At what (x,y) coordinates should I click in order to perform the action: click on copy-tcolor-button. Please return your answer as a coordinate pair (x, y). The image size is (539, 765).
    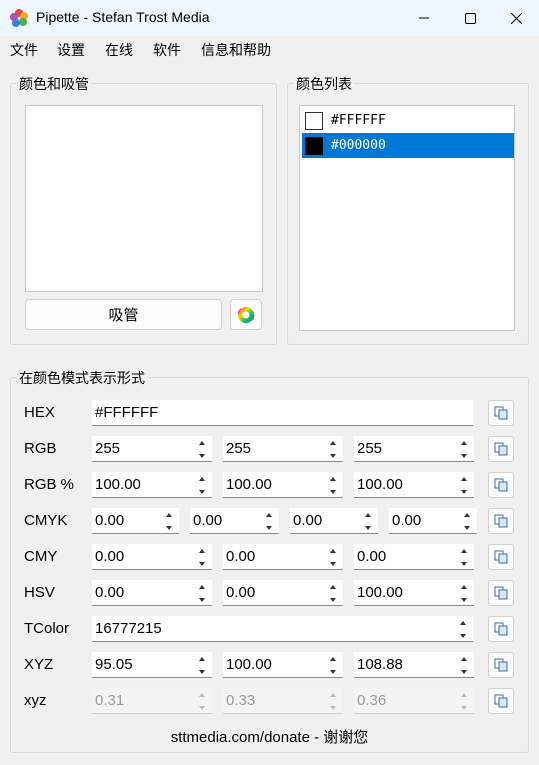
    Looking at the image, I should click on (501, 629).